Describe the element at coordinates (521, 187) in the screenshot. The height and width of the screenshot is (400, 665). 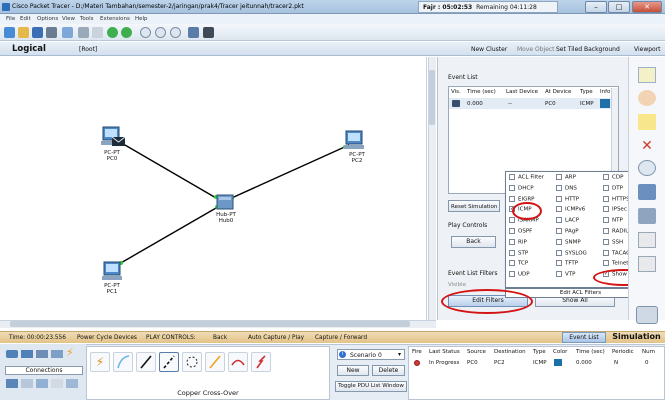
I see `filter-option-dhcp: DHCP` at that location.